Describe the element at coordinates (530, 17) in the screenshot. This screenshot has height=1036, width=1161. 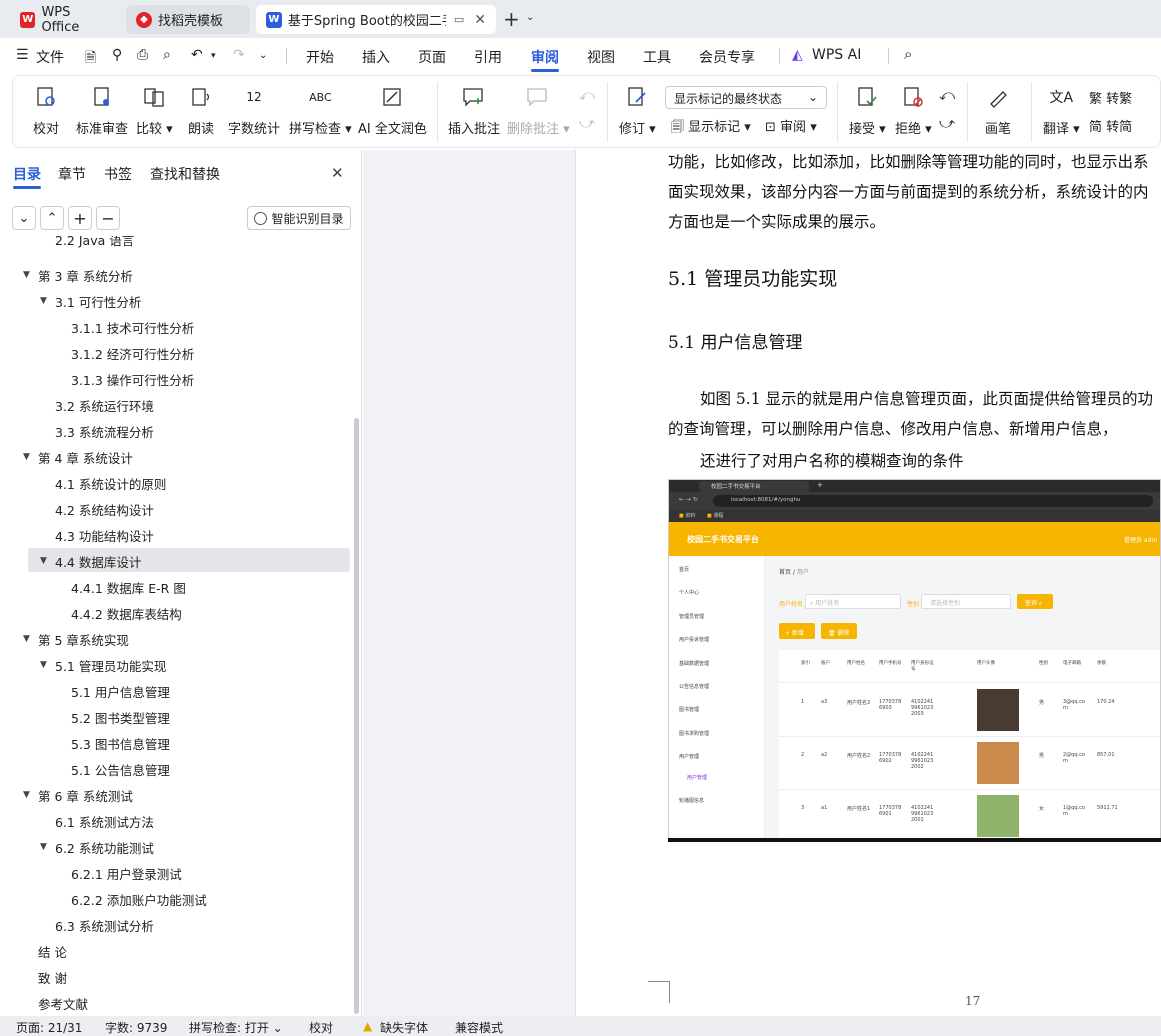
I see `tab-list-chevron-icon: ⌄` at that location.